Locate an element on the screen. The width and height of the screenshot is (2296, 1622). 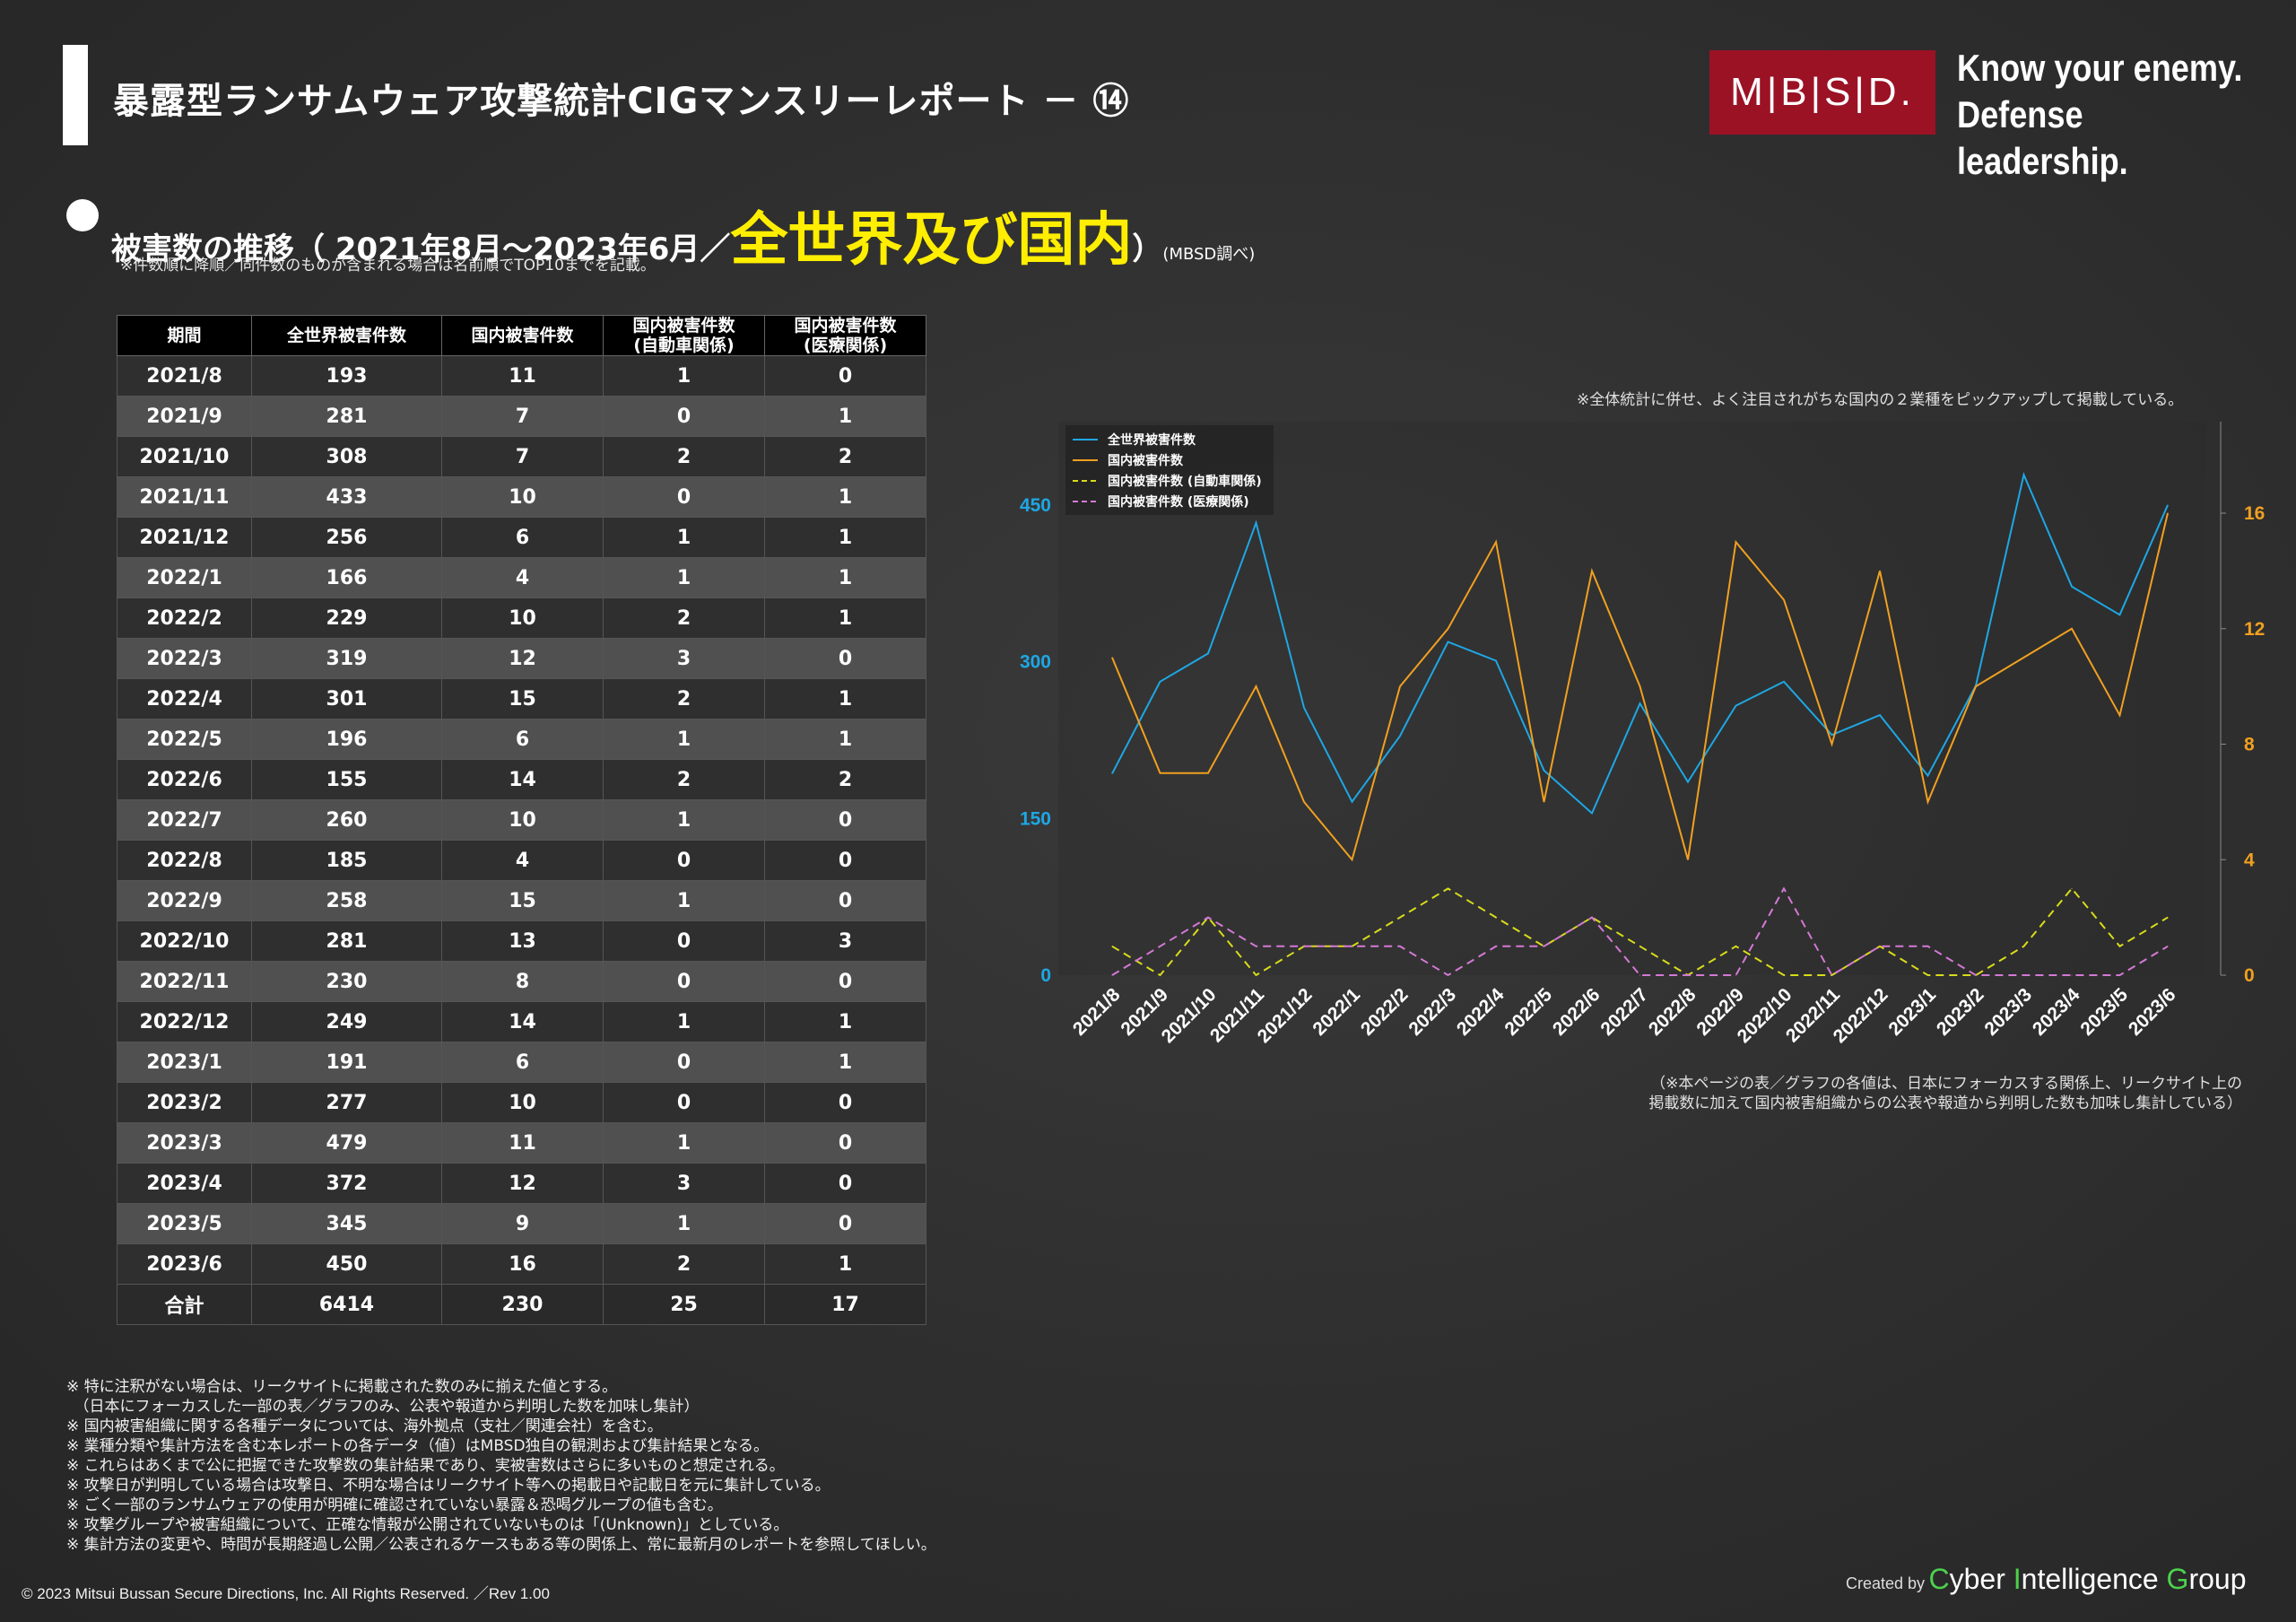
tagline-line-1: Know your enemy. is located at coordinates (2100, 68).